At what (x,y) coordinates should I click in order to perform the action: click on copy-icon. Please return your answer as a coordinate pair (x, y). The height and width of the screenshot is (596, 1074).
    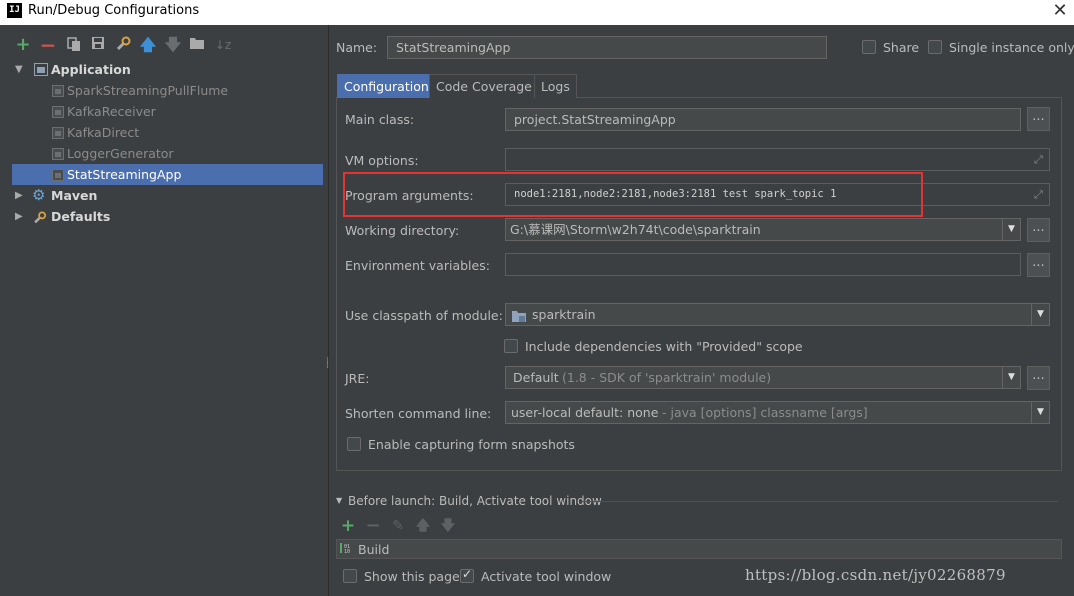
    Looking at the image, I should click on (74, 45).